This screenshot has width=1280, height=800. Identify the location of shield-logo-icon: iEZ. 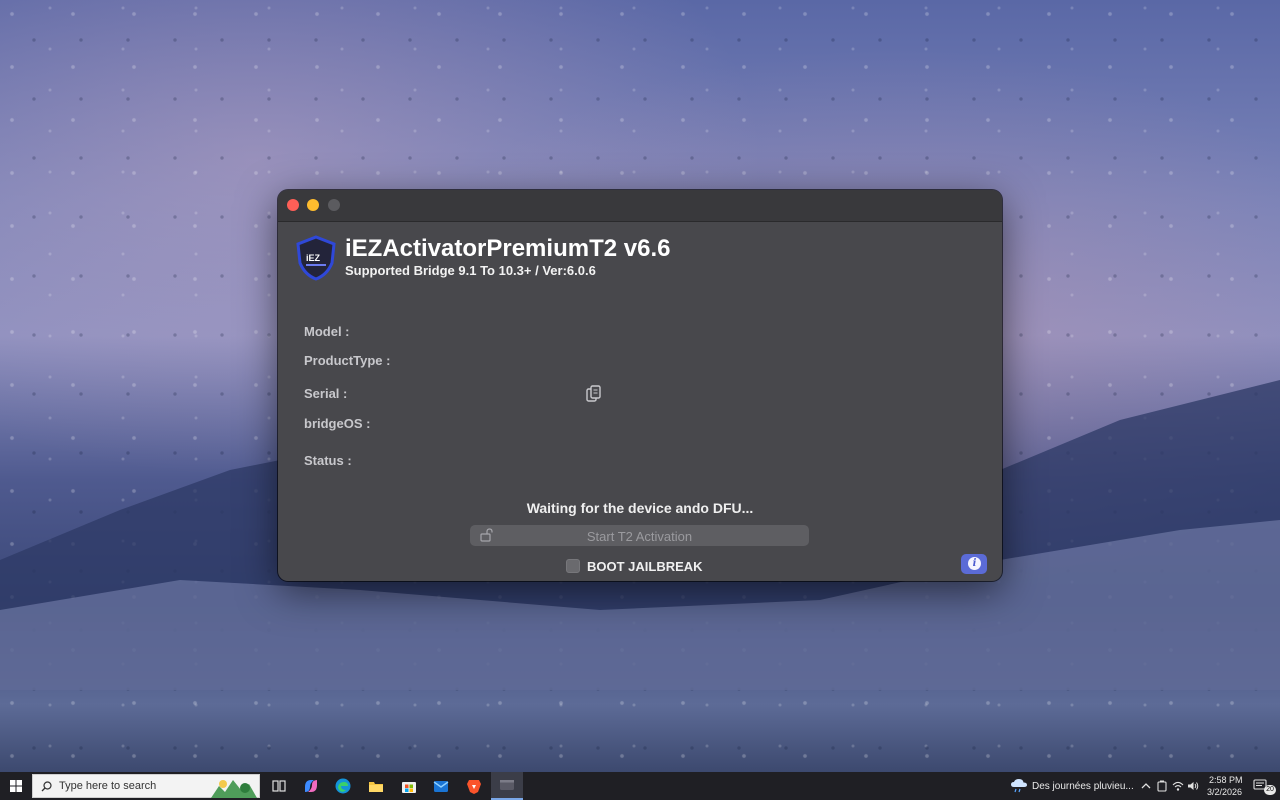
(316, 258).